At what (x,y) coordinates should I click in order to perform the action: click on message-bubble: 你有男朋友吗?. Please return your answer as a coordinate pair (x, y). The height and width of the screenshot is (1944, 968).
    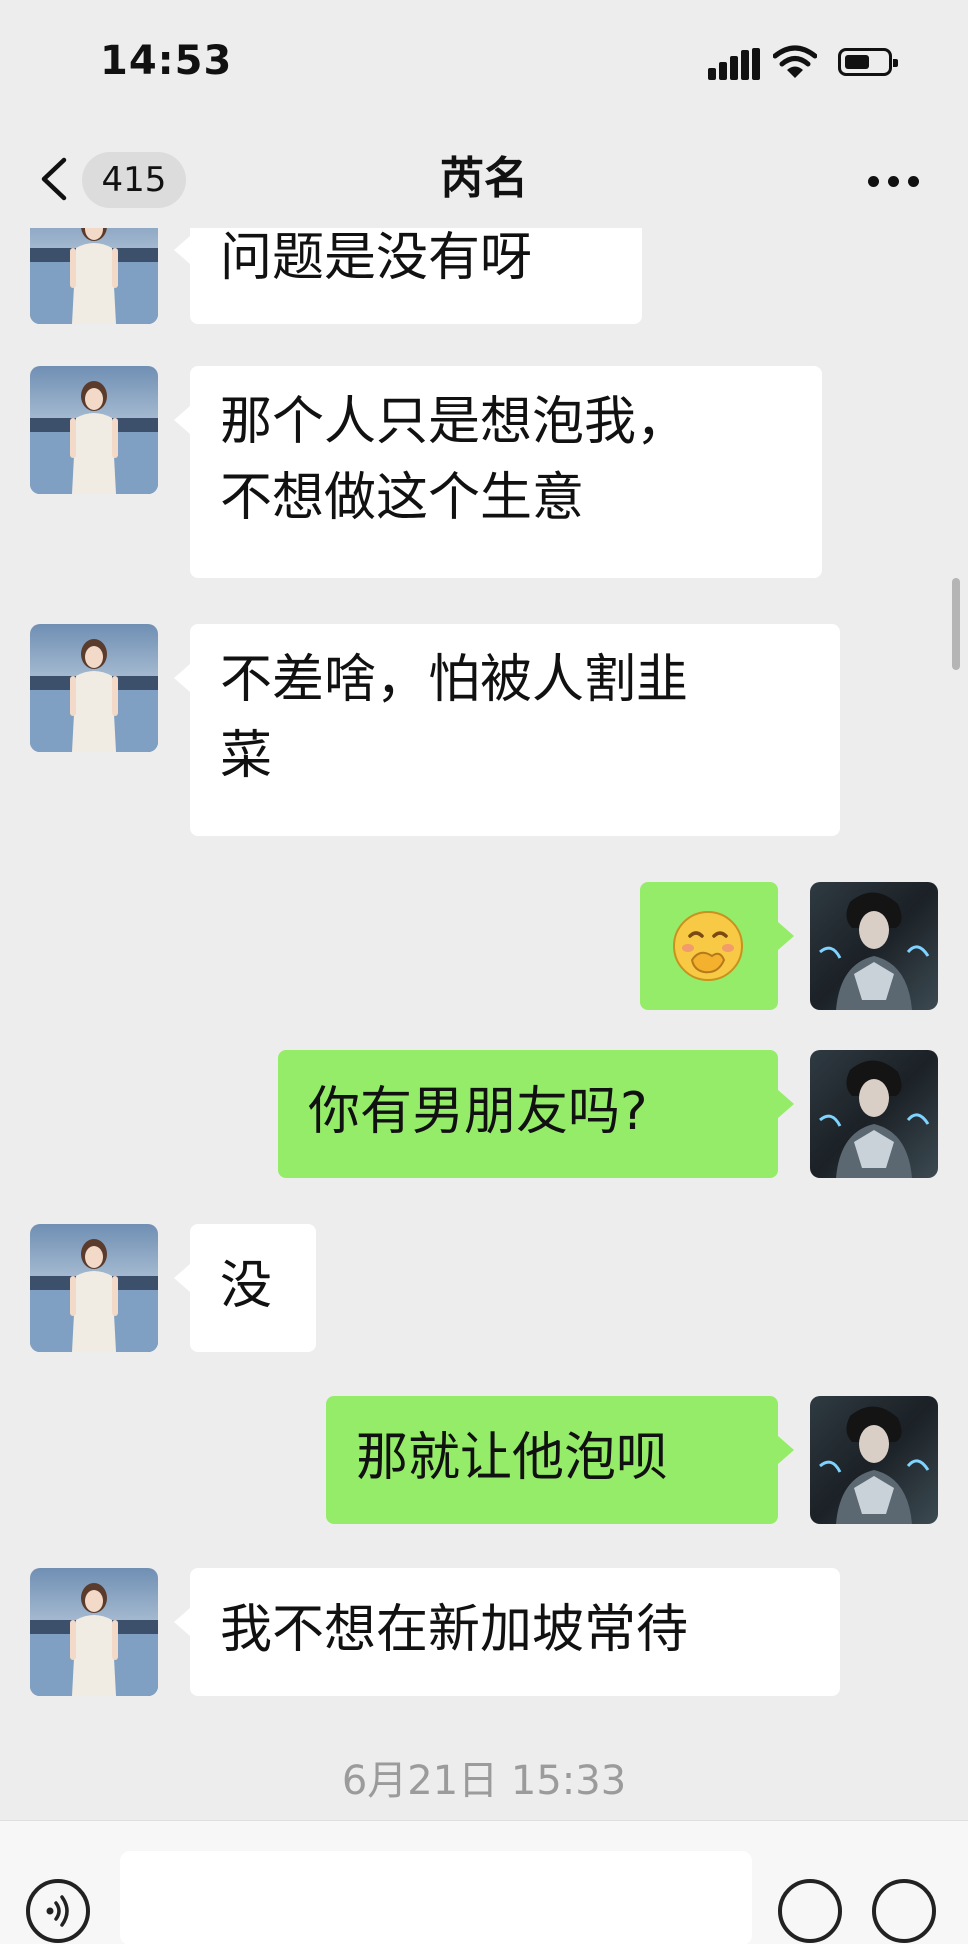
    Looking at the image, I should click on (536, 1114).